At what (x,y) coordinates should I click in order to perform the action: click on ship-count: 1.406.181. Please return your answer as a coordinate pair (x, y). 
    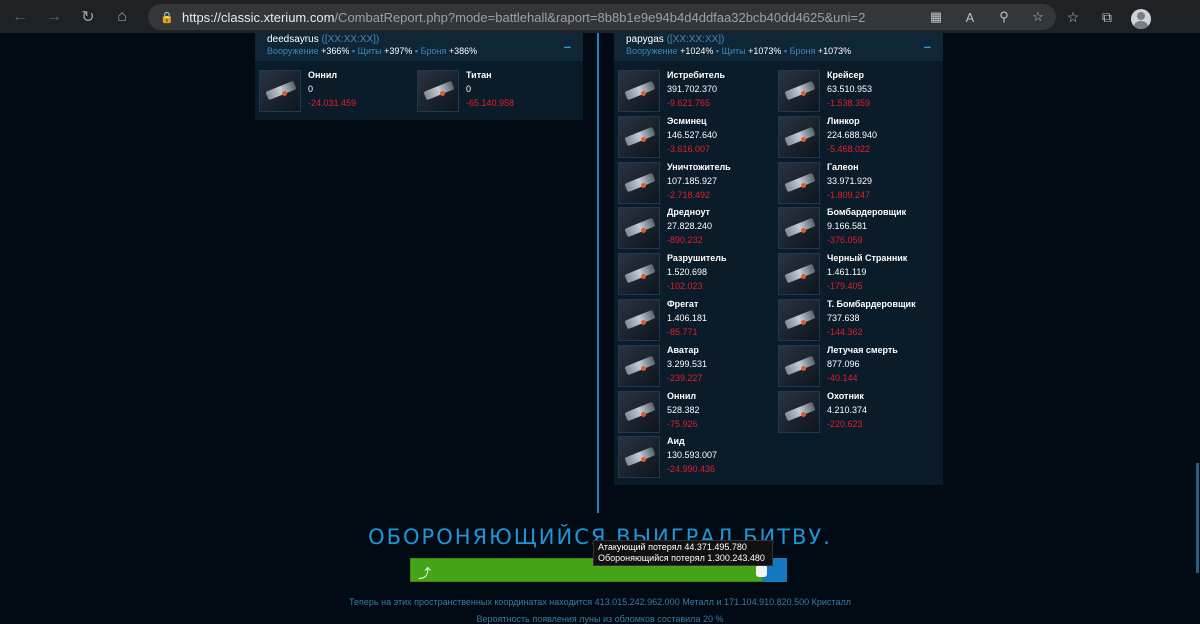
    Looking at the image, I should click on (687, 318).